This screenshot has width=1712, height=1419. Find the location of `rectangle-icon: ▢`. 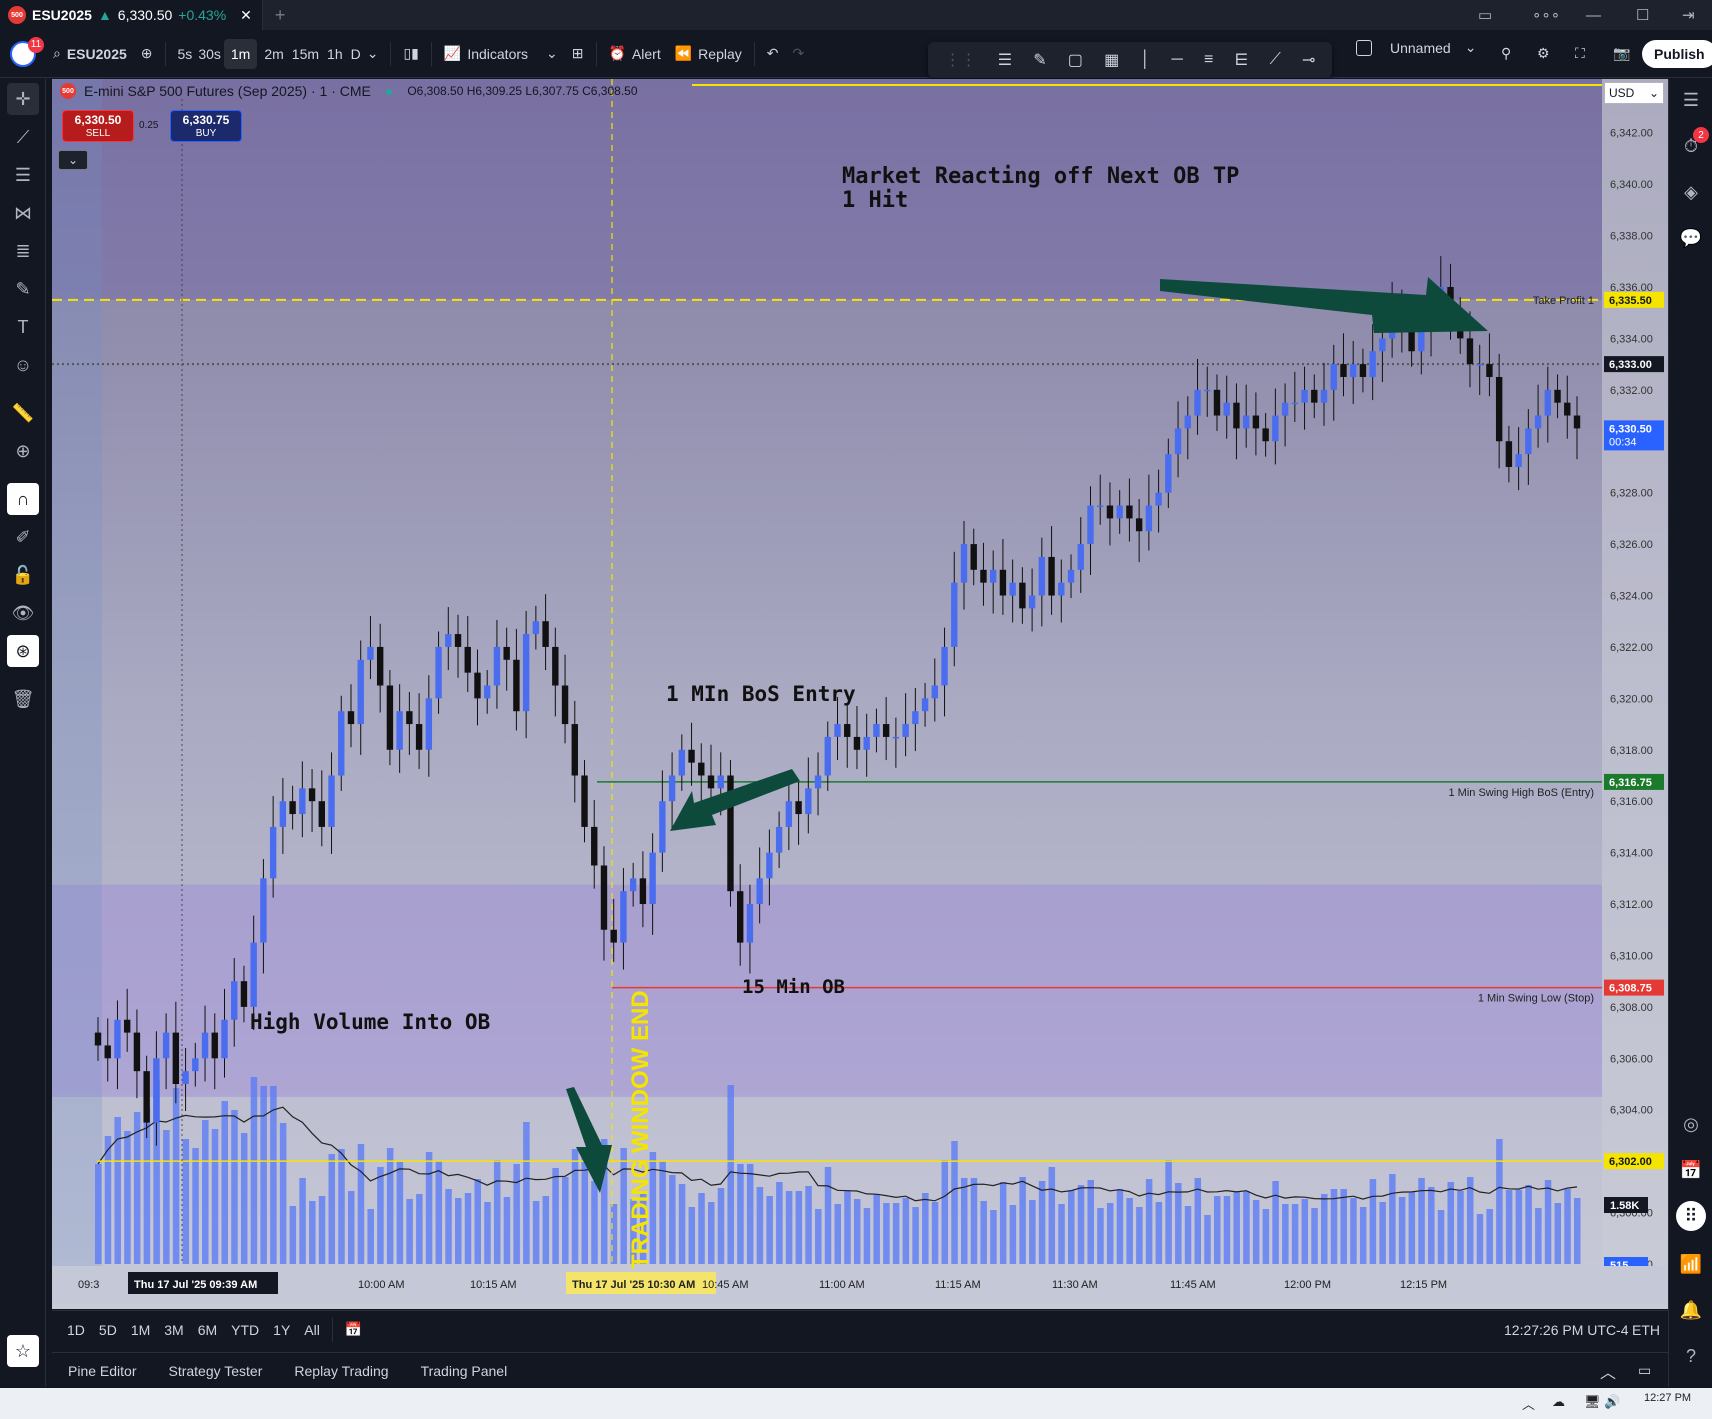

rectangle-icon: ▢ is located at coordinates (1075, 60).